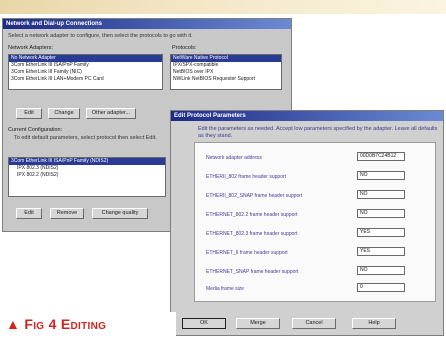 The height and width of the screenshot is (338, 446). Describe the element at coordinates (225, 289) in the screenshot. I see `param-label: Media frame size` at that location.